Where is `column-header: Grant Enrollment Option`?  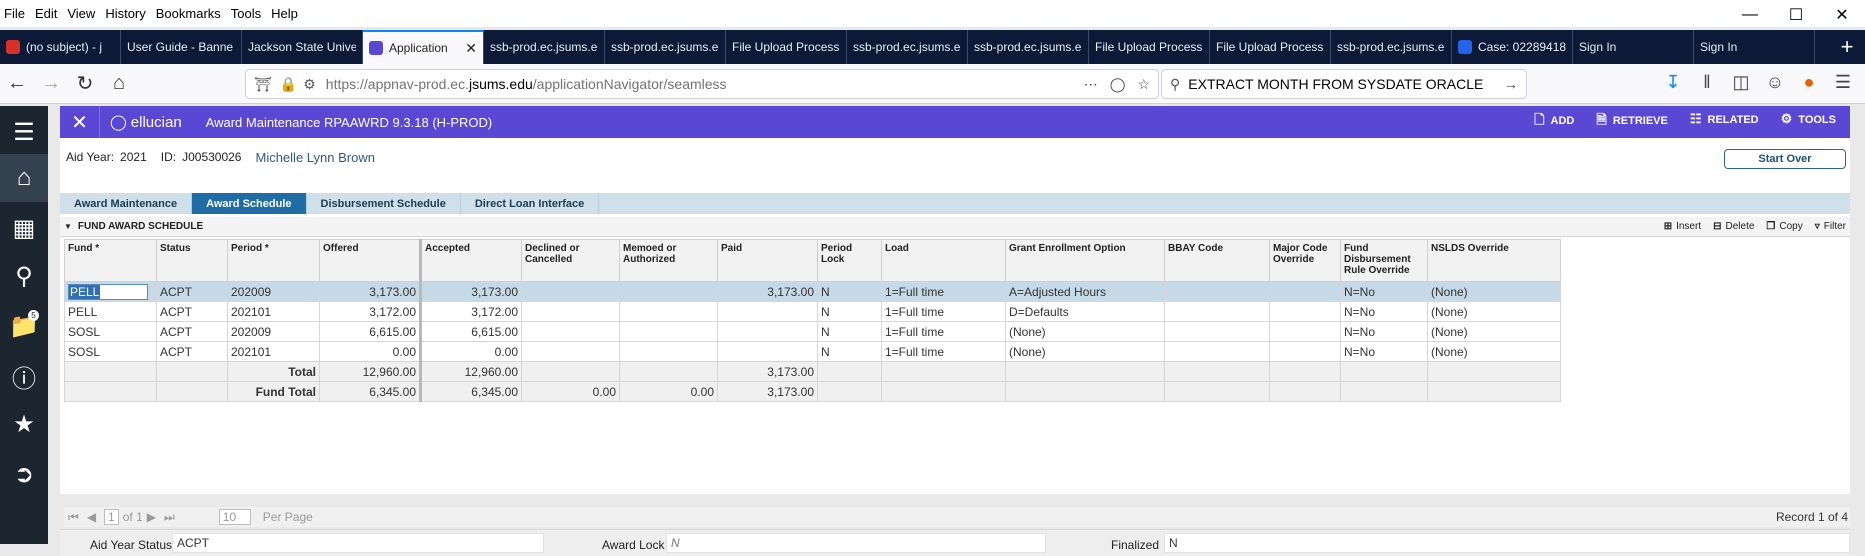
column-header: Grant Enrollment Option is located at coordinates (1085, 260).